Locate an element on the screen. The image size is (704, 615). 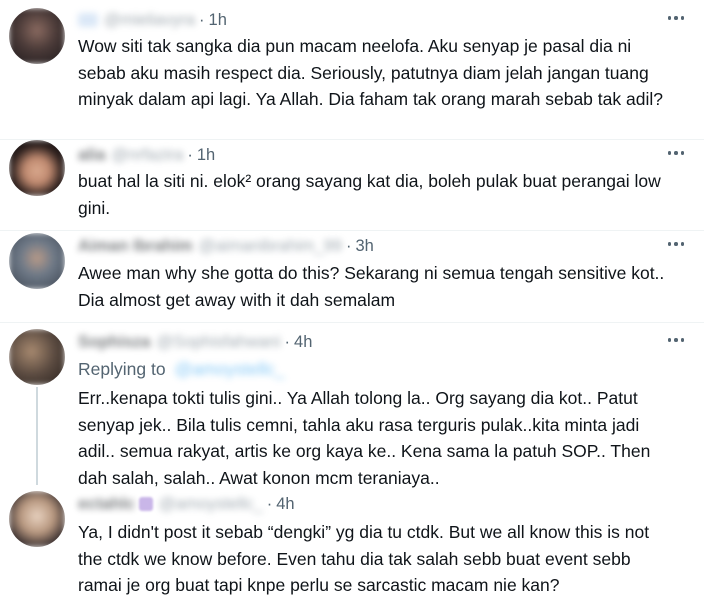
user-handle: @amoystellc_ is located at coordinates (211, 504).